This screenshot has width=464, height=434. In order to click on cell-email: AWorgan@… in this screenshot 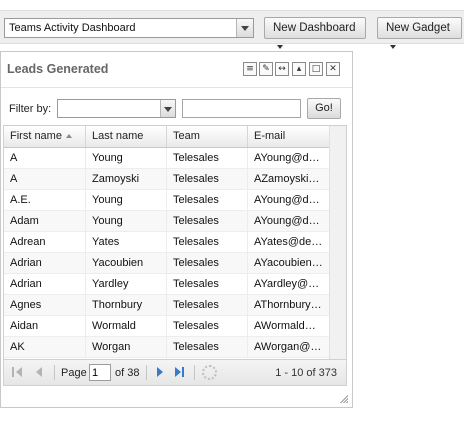, I will do `click(288, 347)`.